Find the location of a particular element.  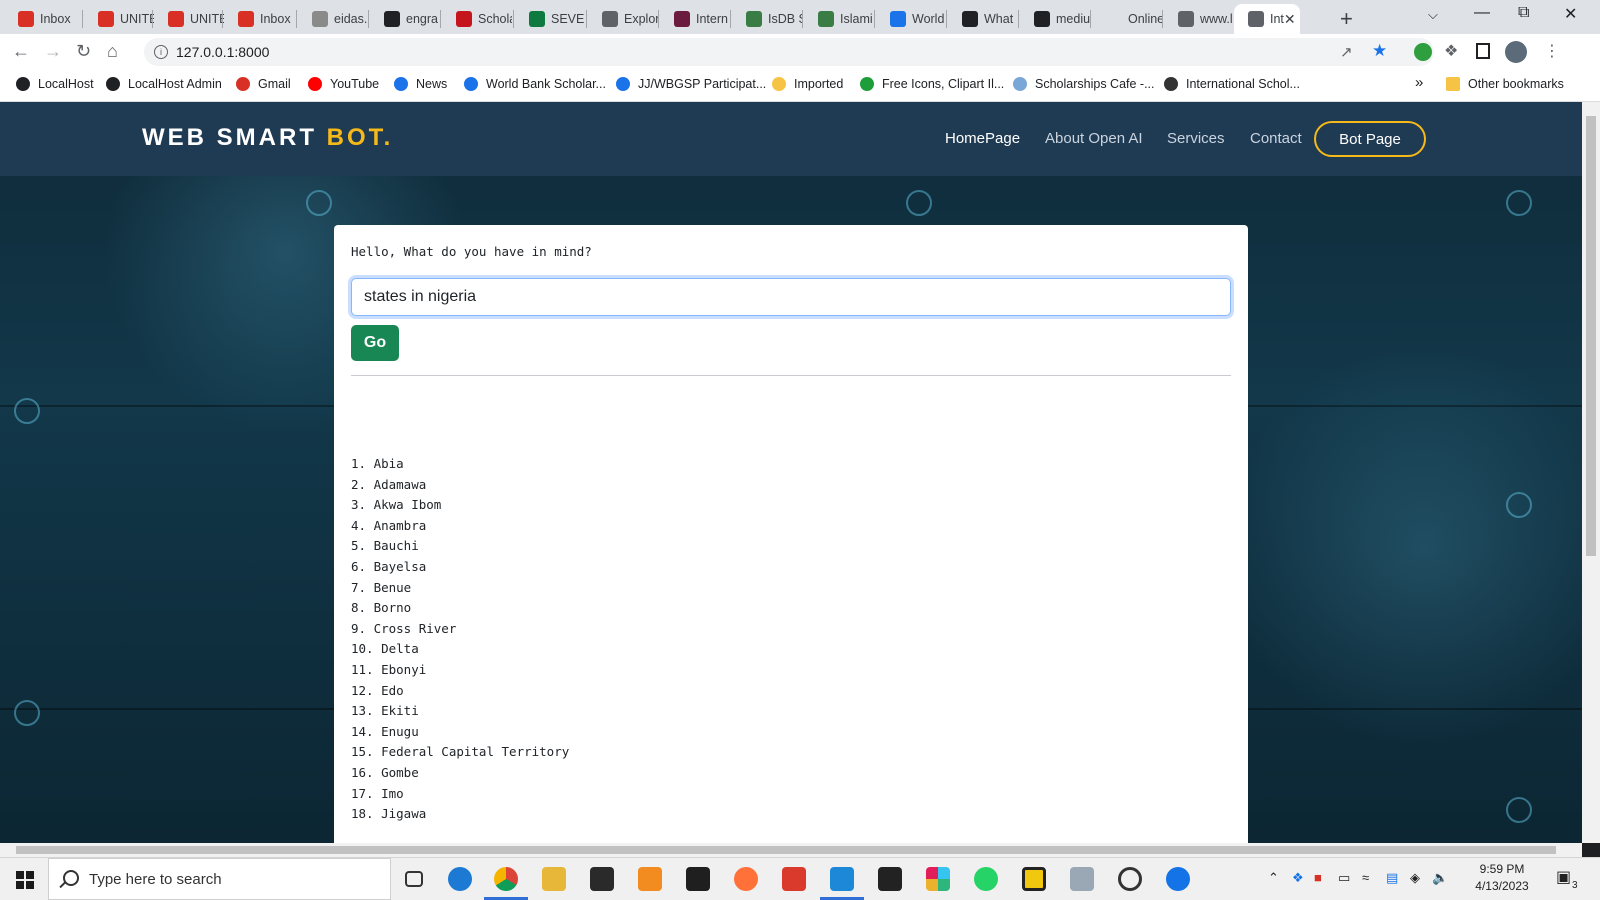

volume-icon: 🔈 is located at coordinates (1440, 878).